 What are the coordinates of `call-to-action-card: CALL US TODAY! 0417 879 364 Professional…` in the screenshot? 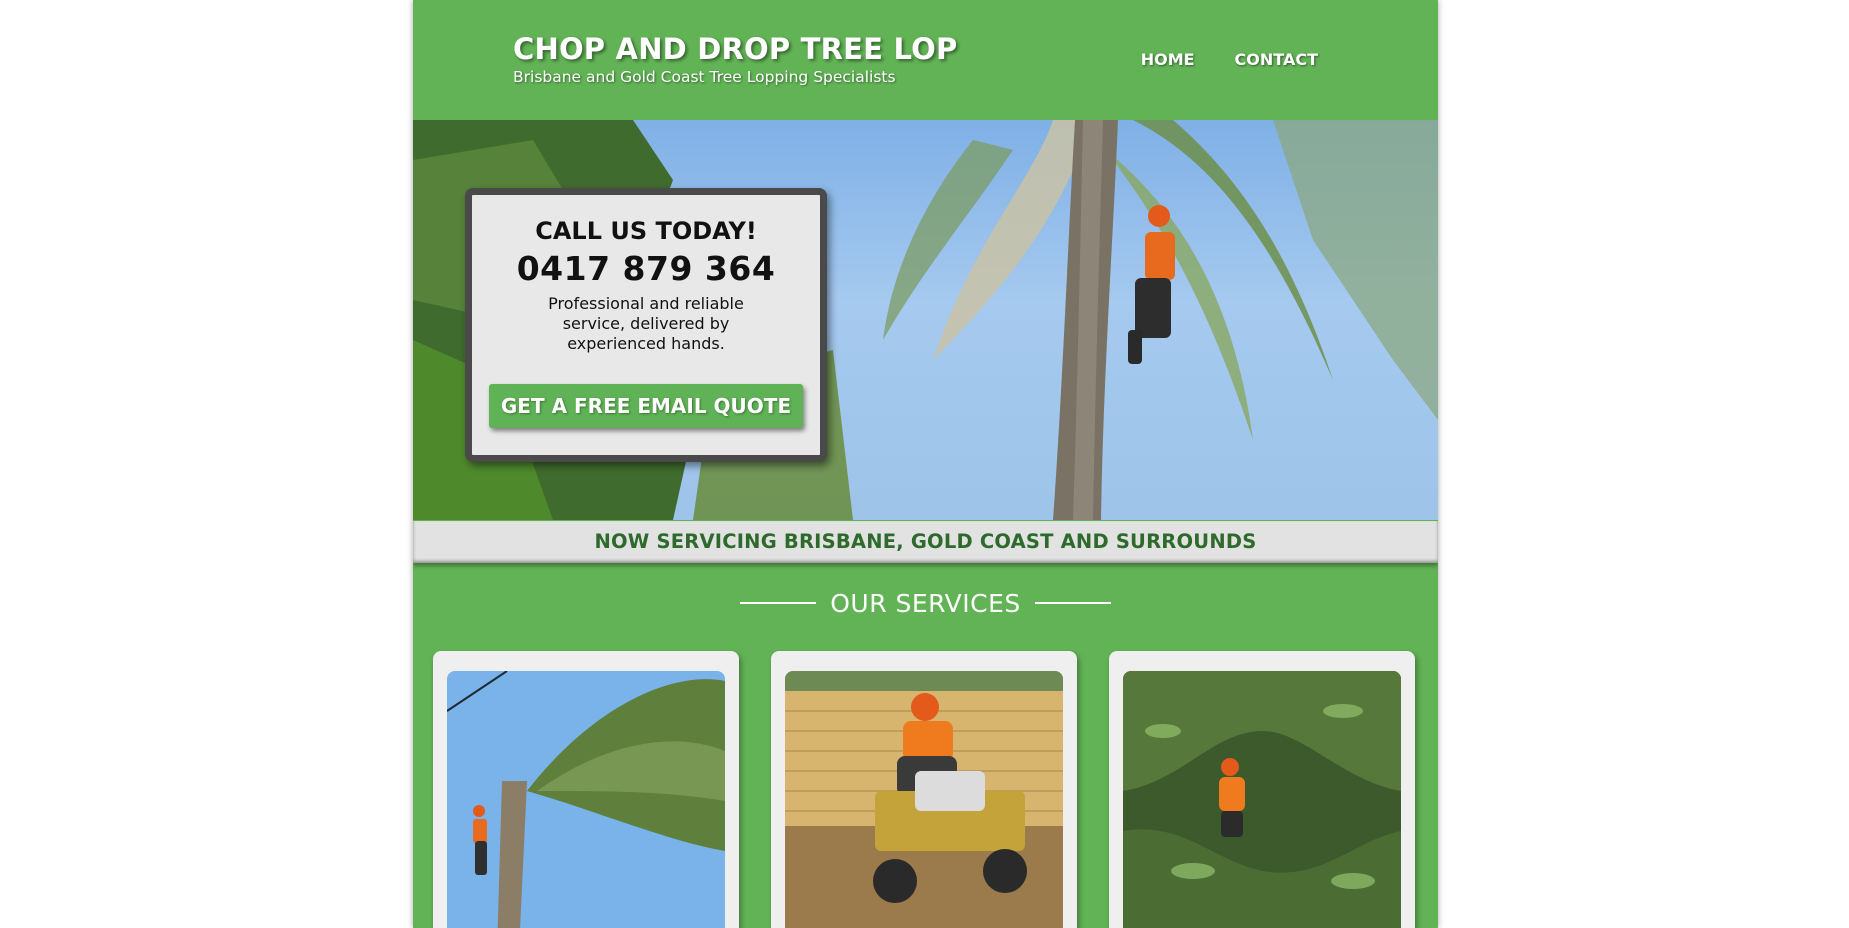 It's located at (646, 325).